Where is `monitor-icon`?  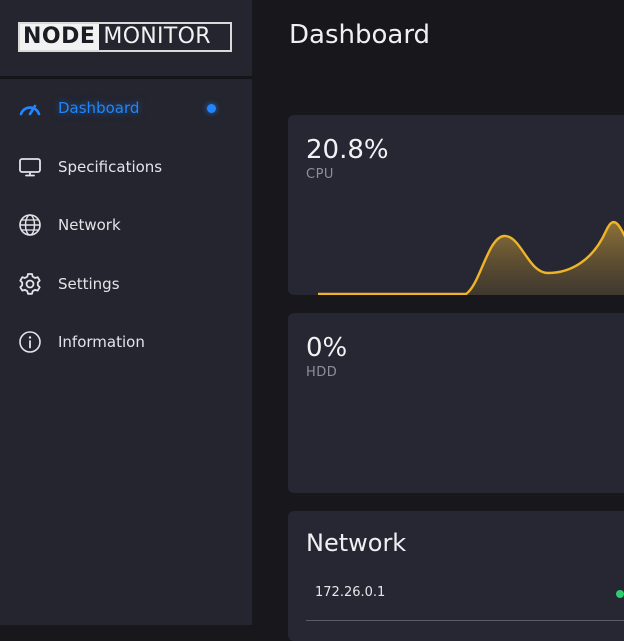
monitor-icon is located at coordinates (30, 167).